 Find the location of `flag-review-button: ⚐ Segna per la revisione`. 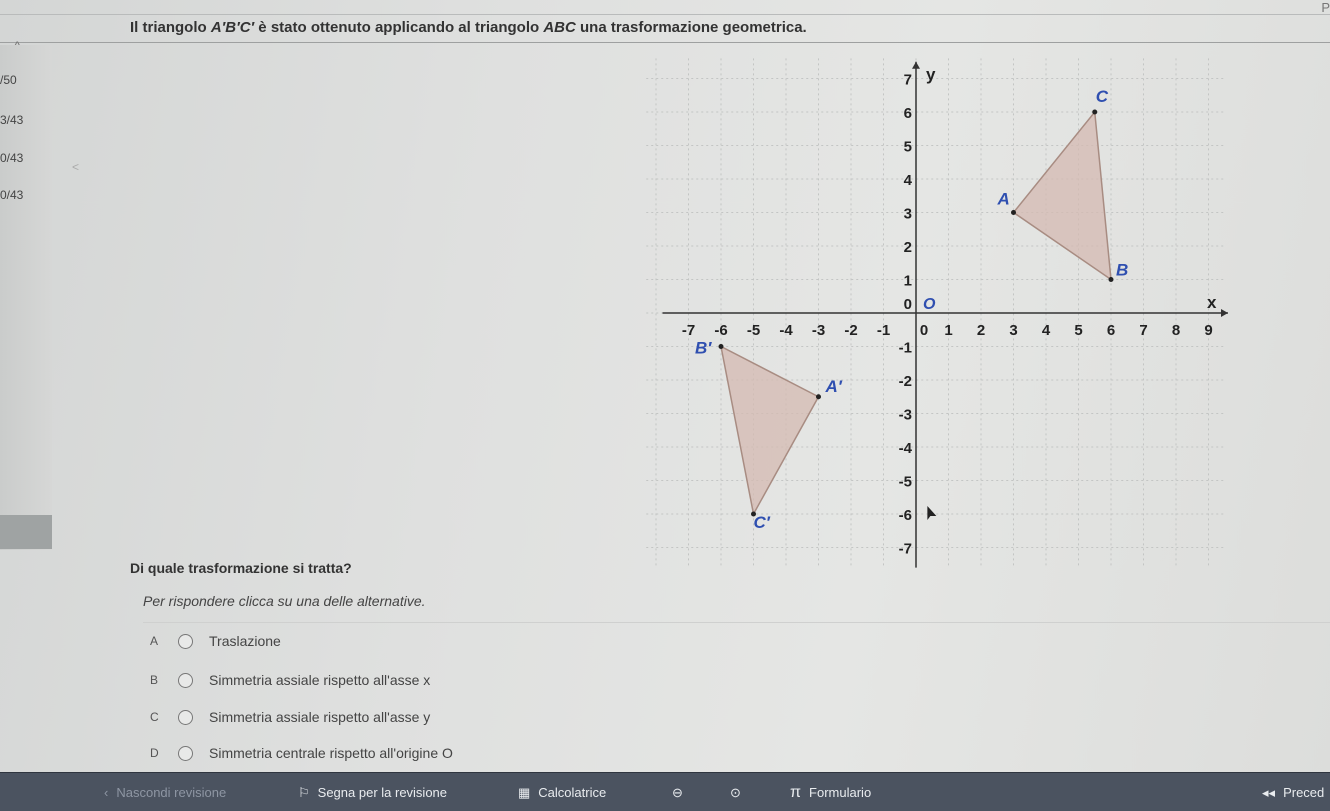

flag-review-button: ⚐ Segna per la revisione is located at coordinates (372, 792).